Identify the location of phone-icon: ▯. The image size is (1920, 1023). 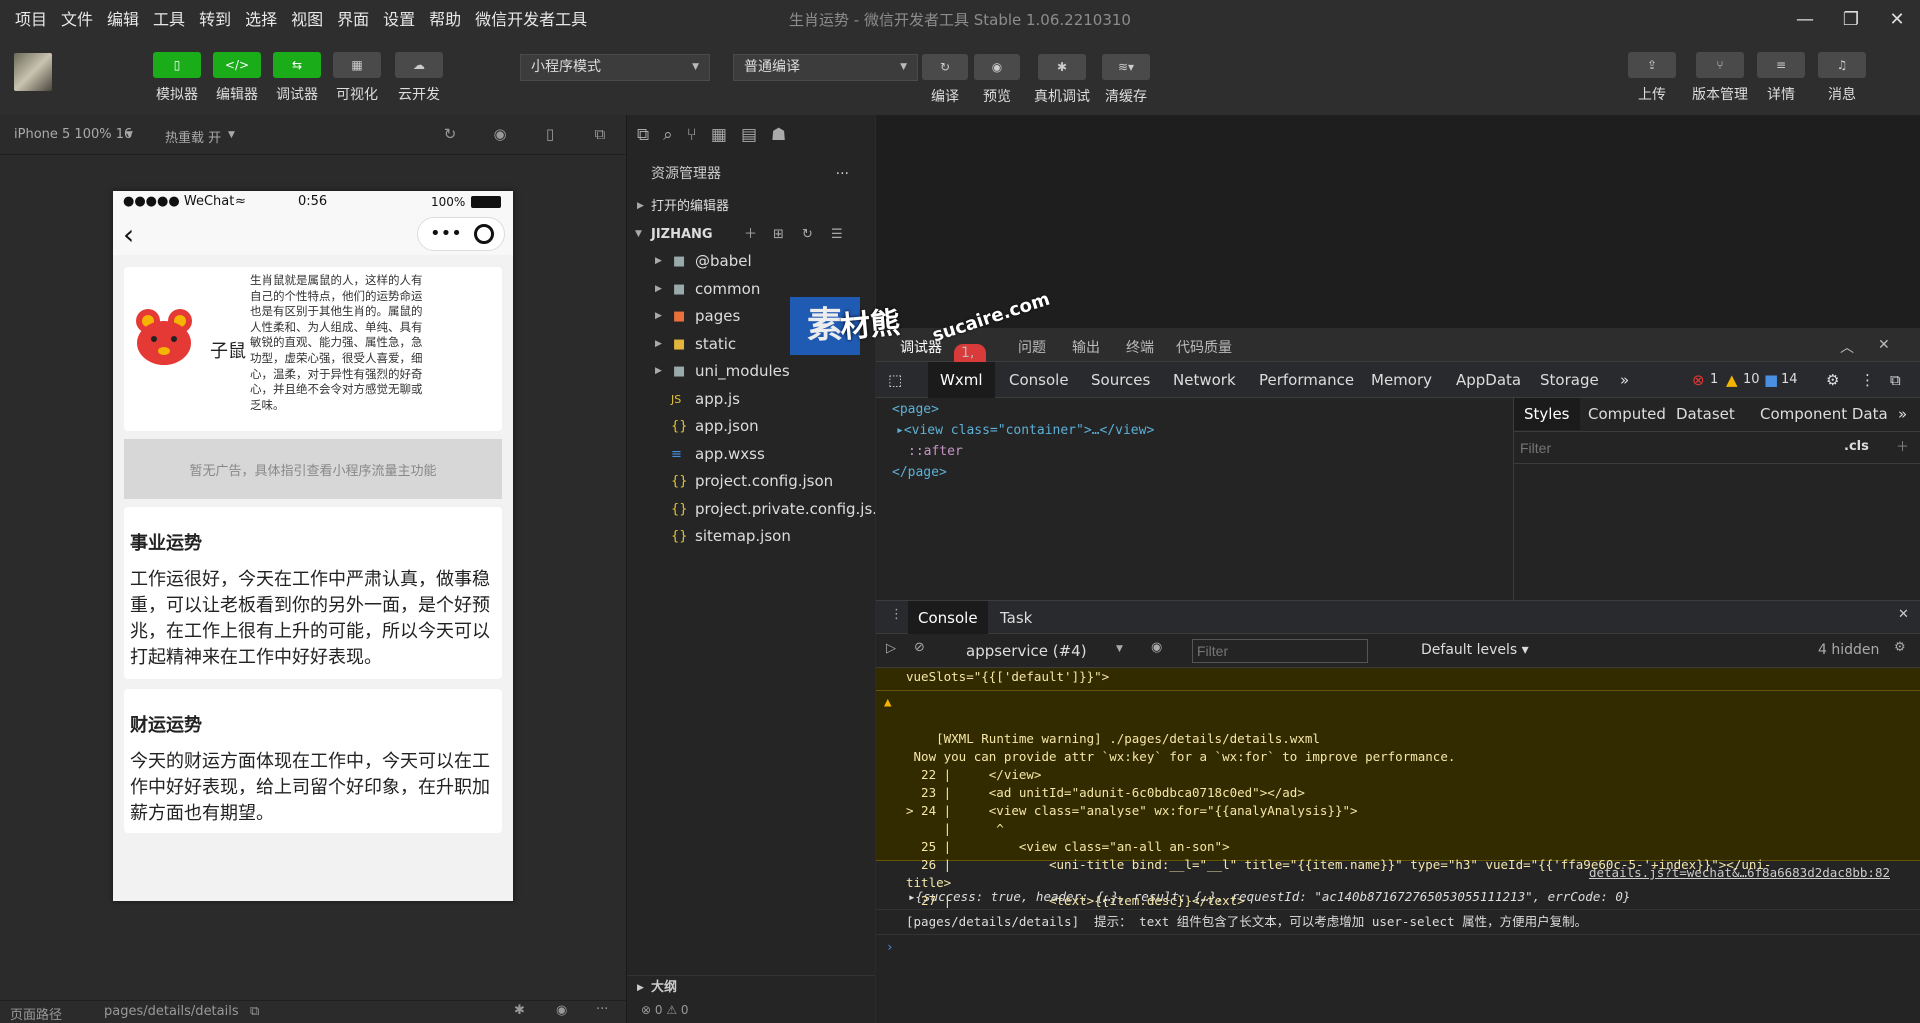
(550, 135).